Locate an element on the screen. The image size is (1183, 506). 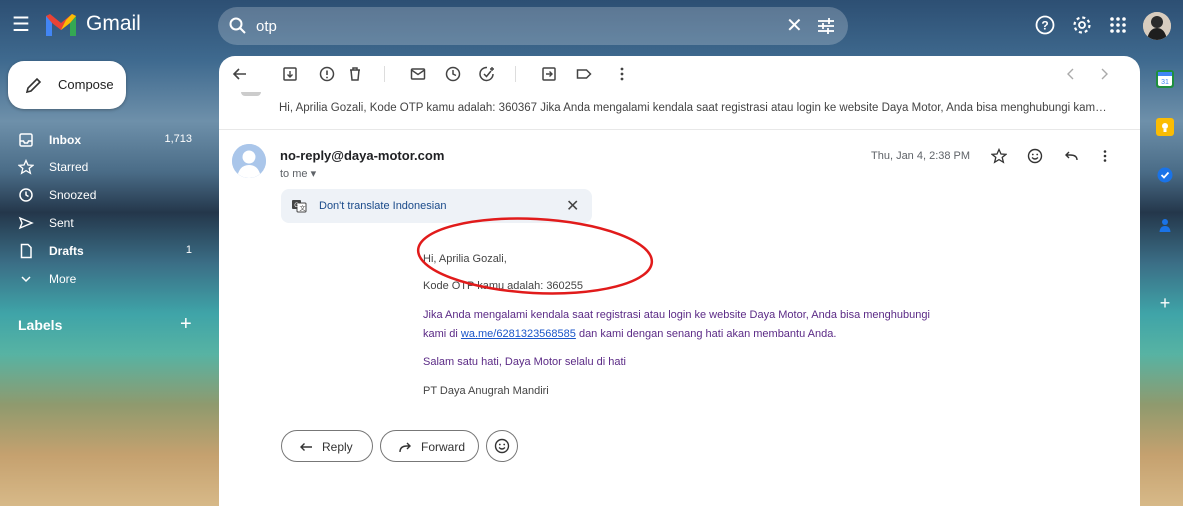
calendar-icon: 31 is located at coordinates (1165, 79).